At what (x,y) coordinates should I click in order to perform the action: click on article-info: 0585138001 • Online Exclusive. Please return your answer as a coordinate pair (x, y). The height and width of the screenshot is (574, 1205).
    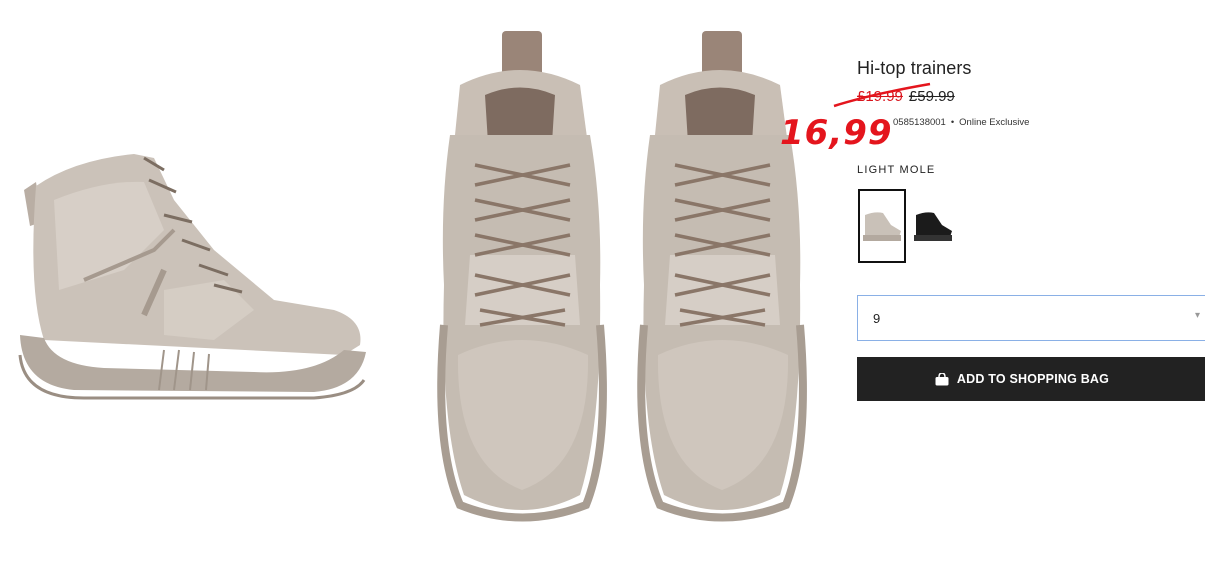
    Looking at the image, I should click on (961, 122).